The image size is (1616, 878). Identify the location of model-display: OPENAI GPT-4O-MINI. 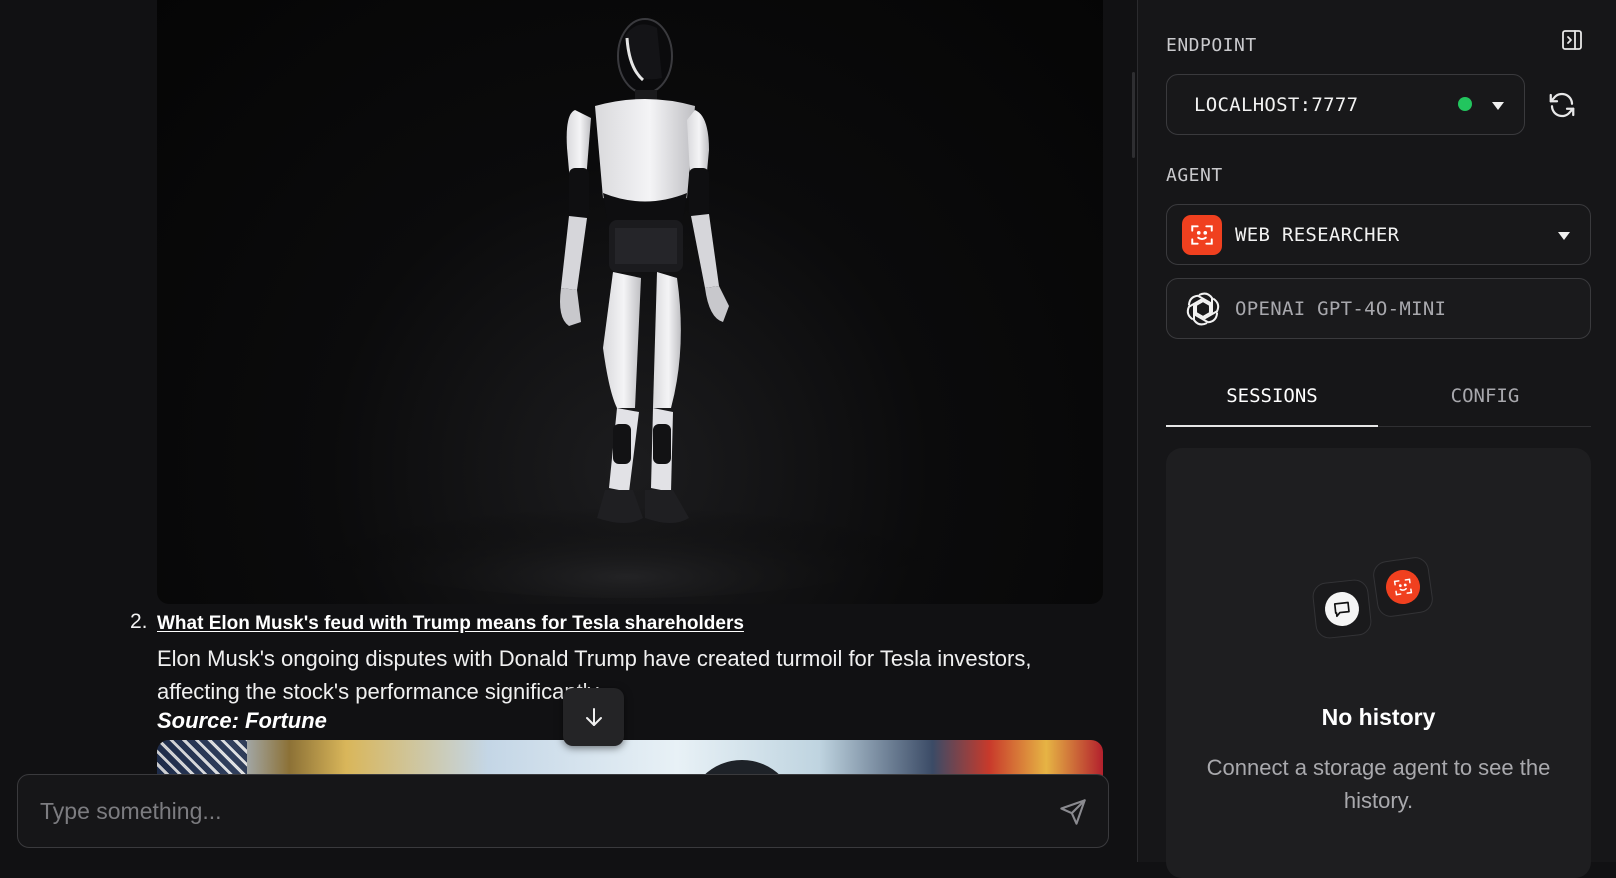
(1378, 308).